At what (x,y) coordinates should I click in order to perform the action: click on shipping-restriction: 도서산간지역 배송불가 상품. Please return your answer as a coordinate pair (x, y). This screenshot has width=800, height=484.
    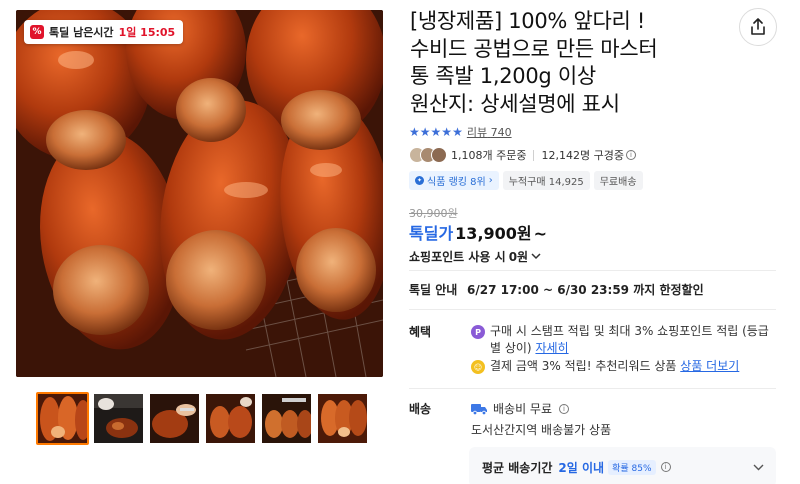
    Looking at the image, I should click on (541, 430).